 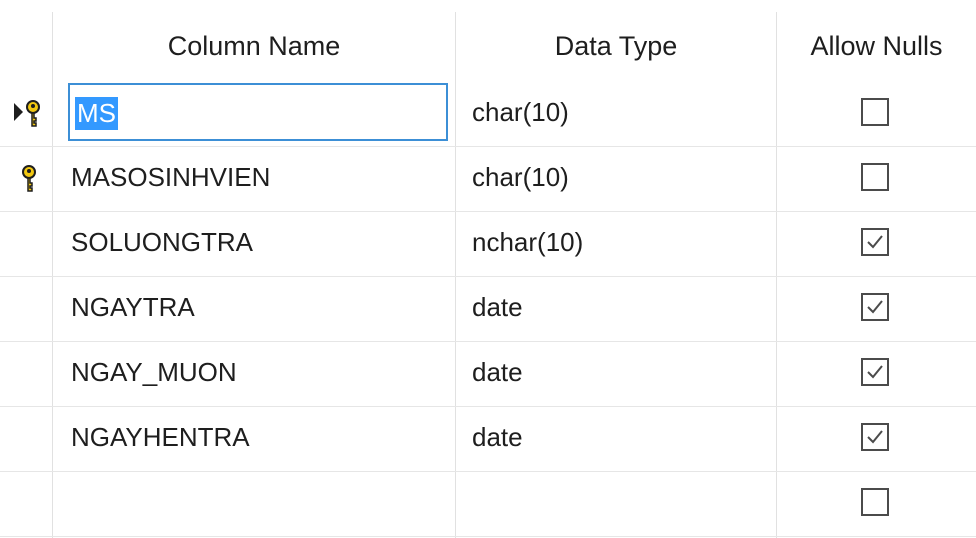 I want to click on table-row: NGAYHENTRA date, so click(x=488, y=439).